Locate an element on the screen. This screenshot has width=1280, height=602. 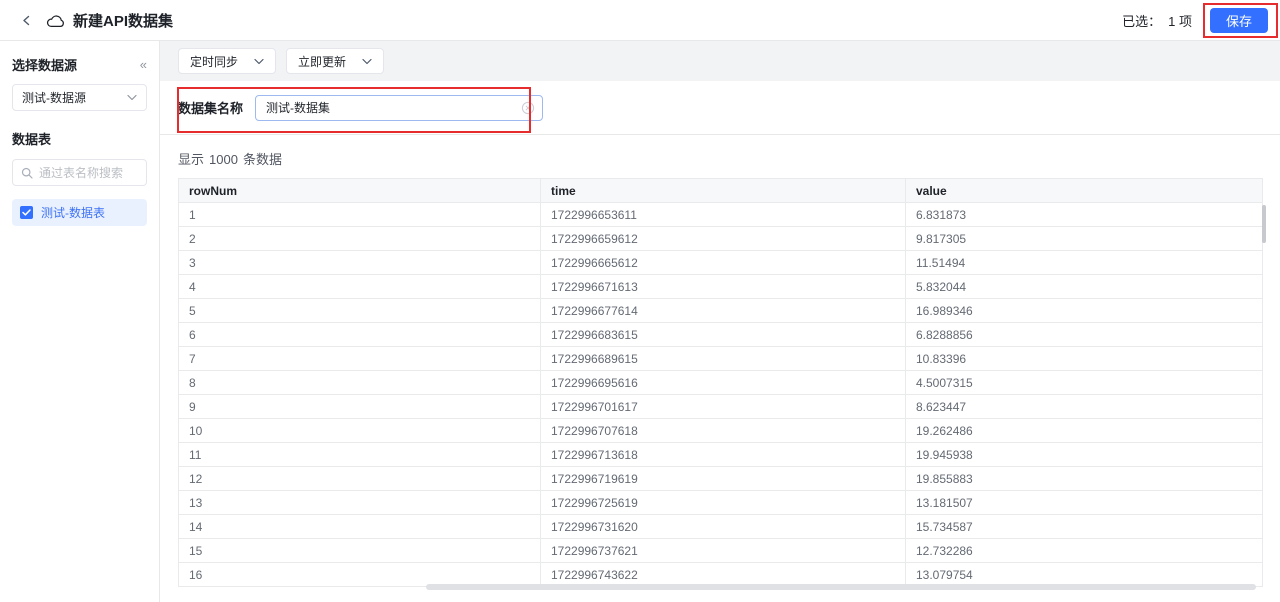
table-row: 12 1722996719619 19.855883 is located at coordinates (720, 478).